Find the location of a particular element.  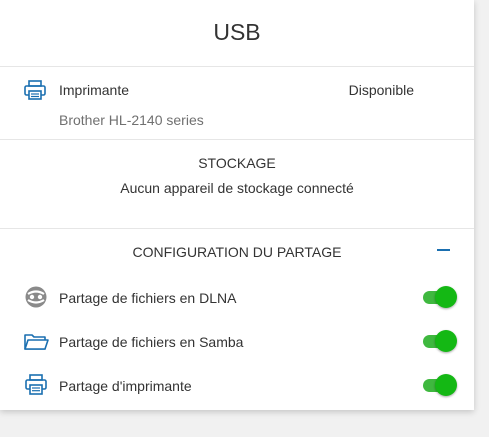

share-item-label: Partage de fichiers en DLNA is located at coordinates (148, 298).